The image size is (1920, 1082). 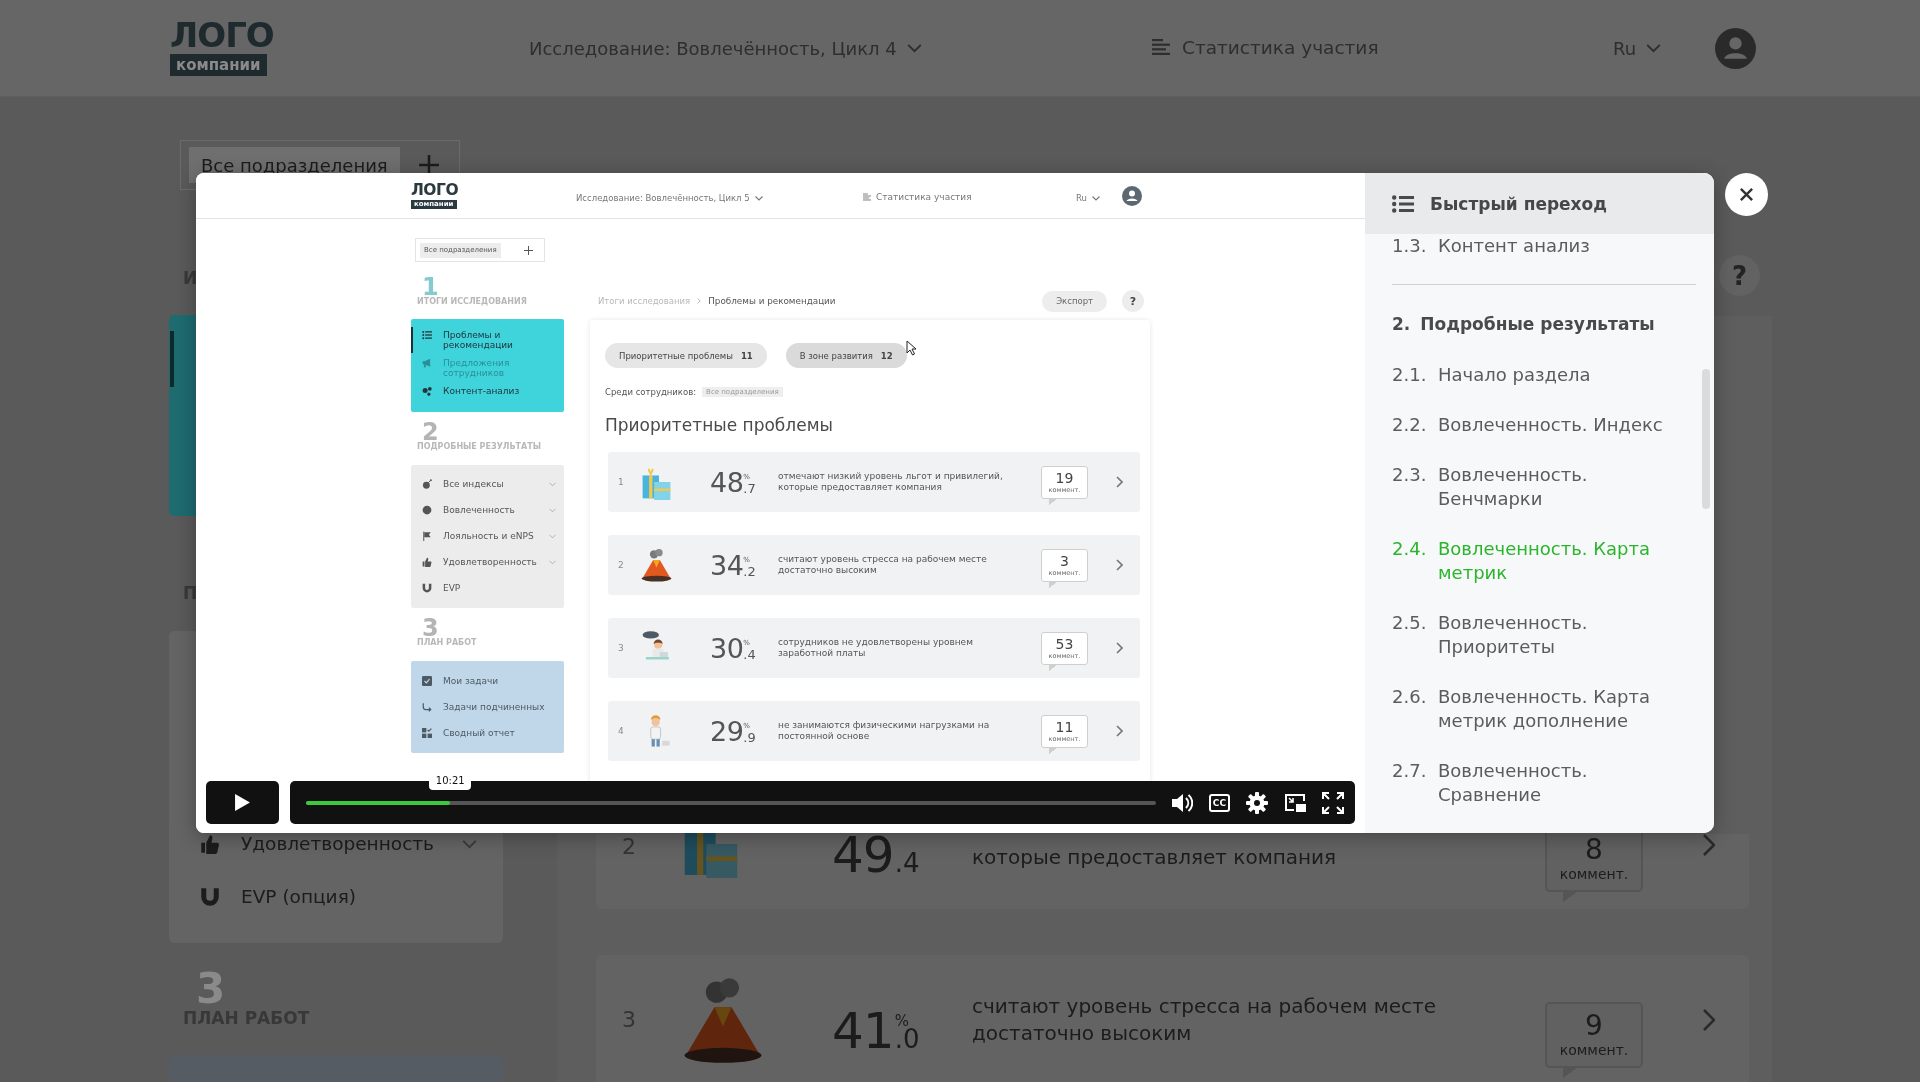 I want to click on section-number: 3, so click(x=430, y=628).